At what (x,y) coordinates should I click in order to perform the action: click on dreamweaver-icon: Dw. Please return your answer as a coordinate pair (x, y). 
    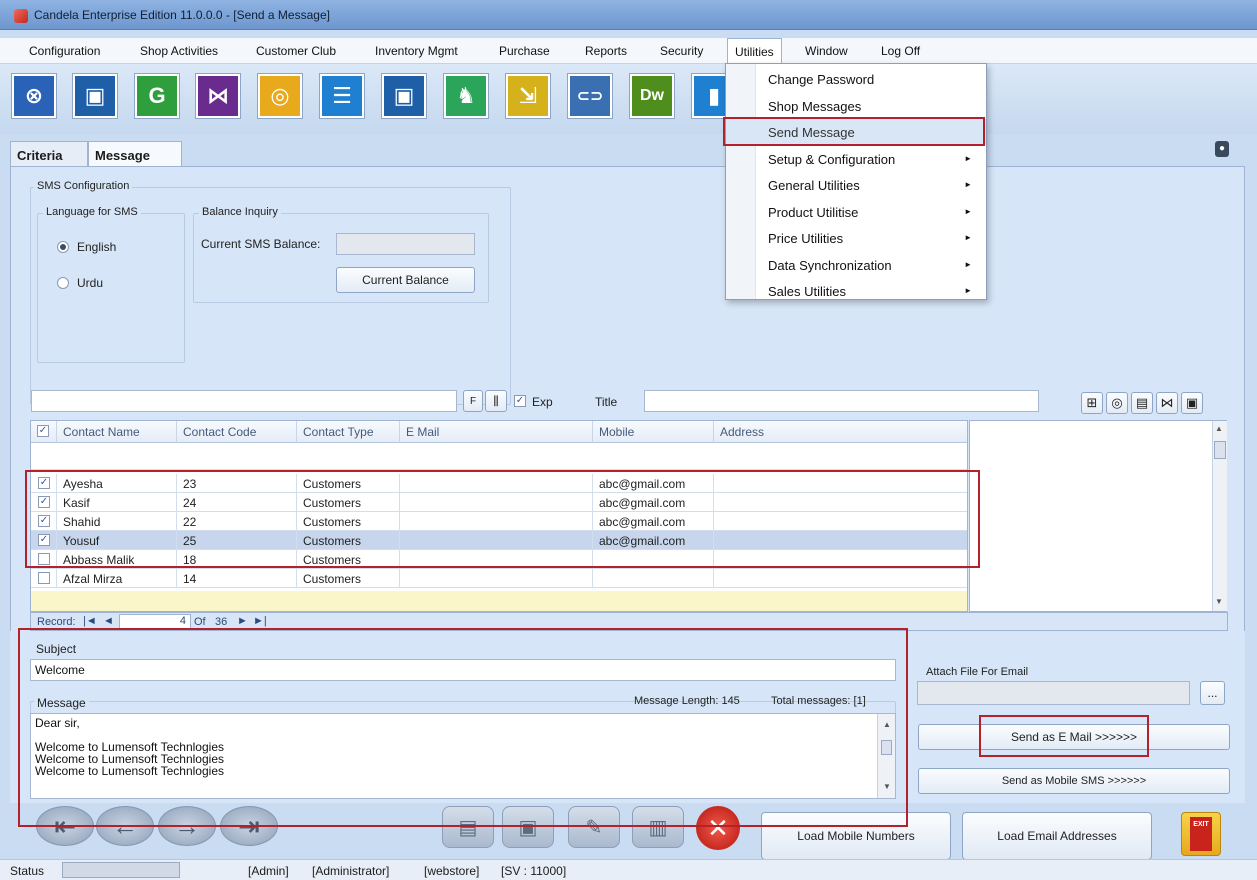
    Looking at the image, I should click on (652, 96).